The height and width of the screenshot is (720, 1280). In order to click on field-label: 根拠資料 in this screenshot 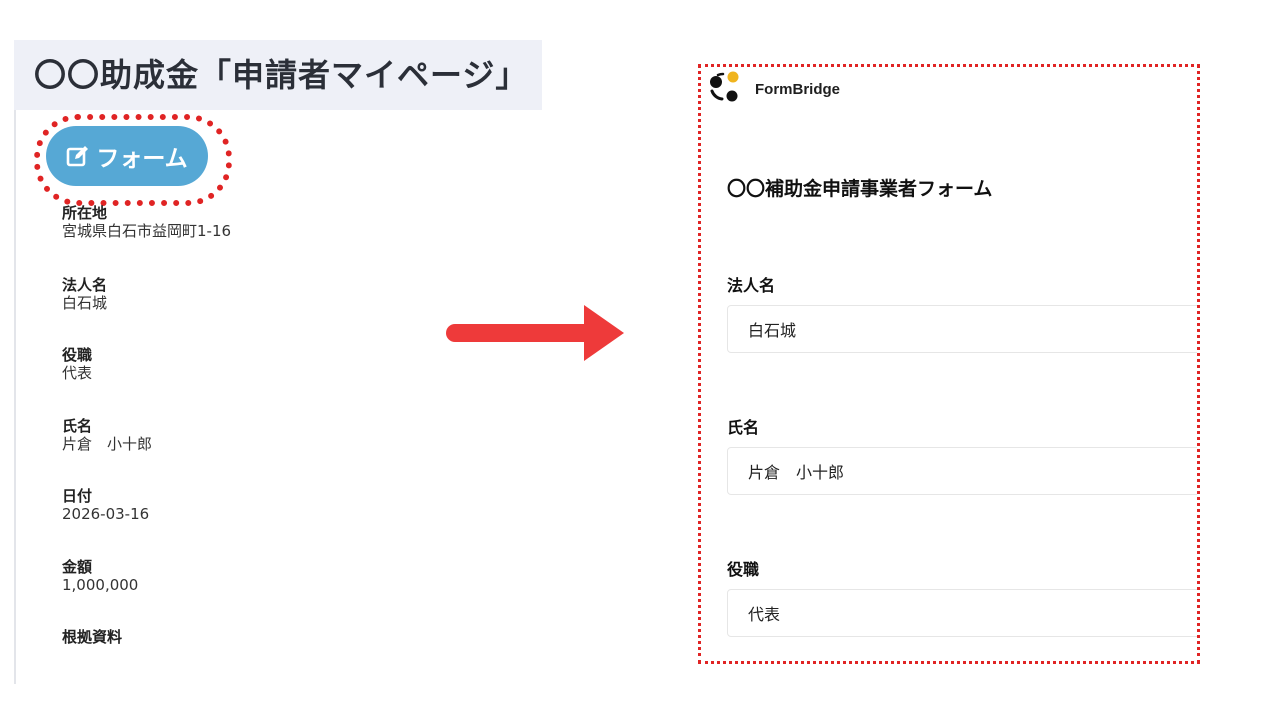, I will do `click(92, 637)`.